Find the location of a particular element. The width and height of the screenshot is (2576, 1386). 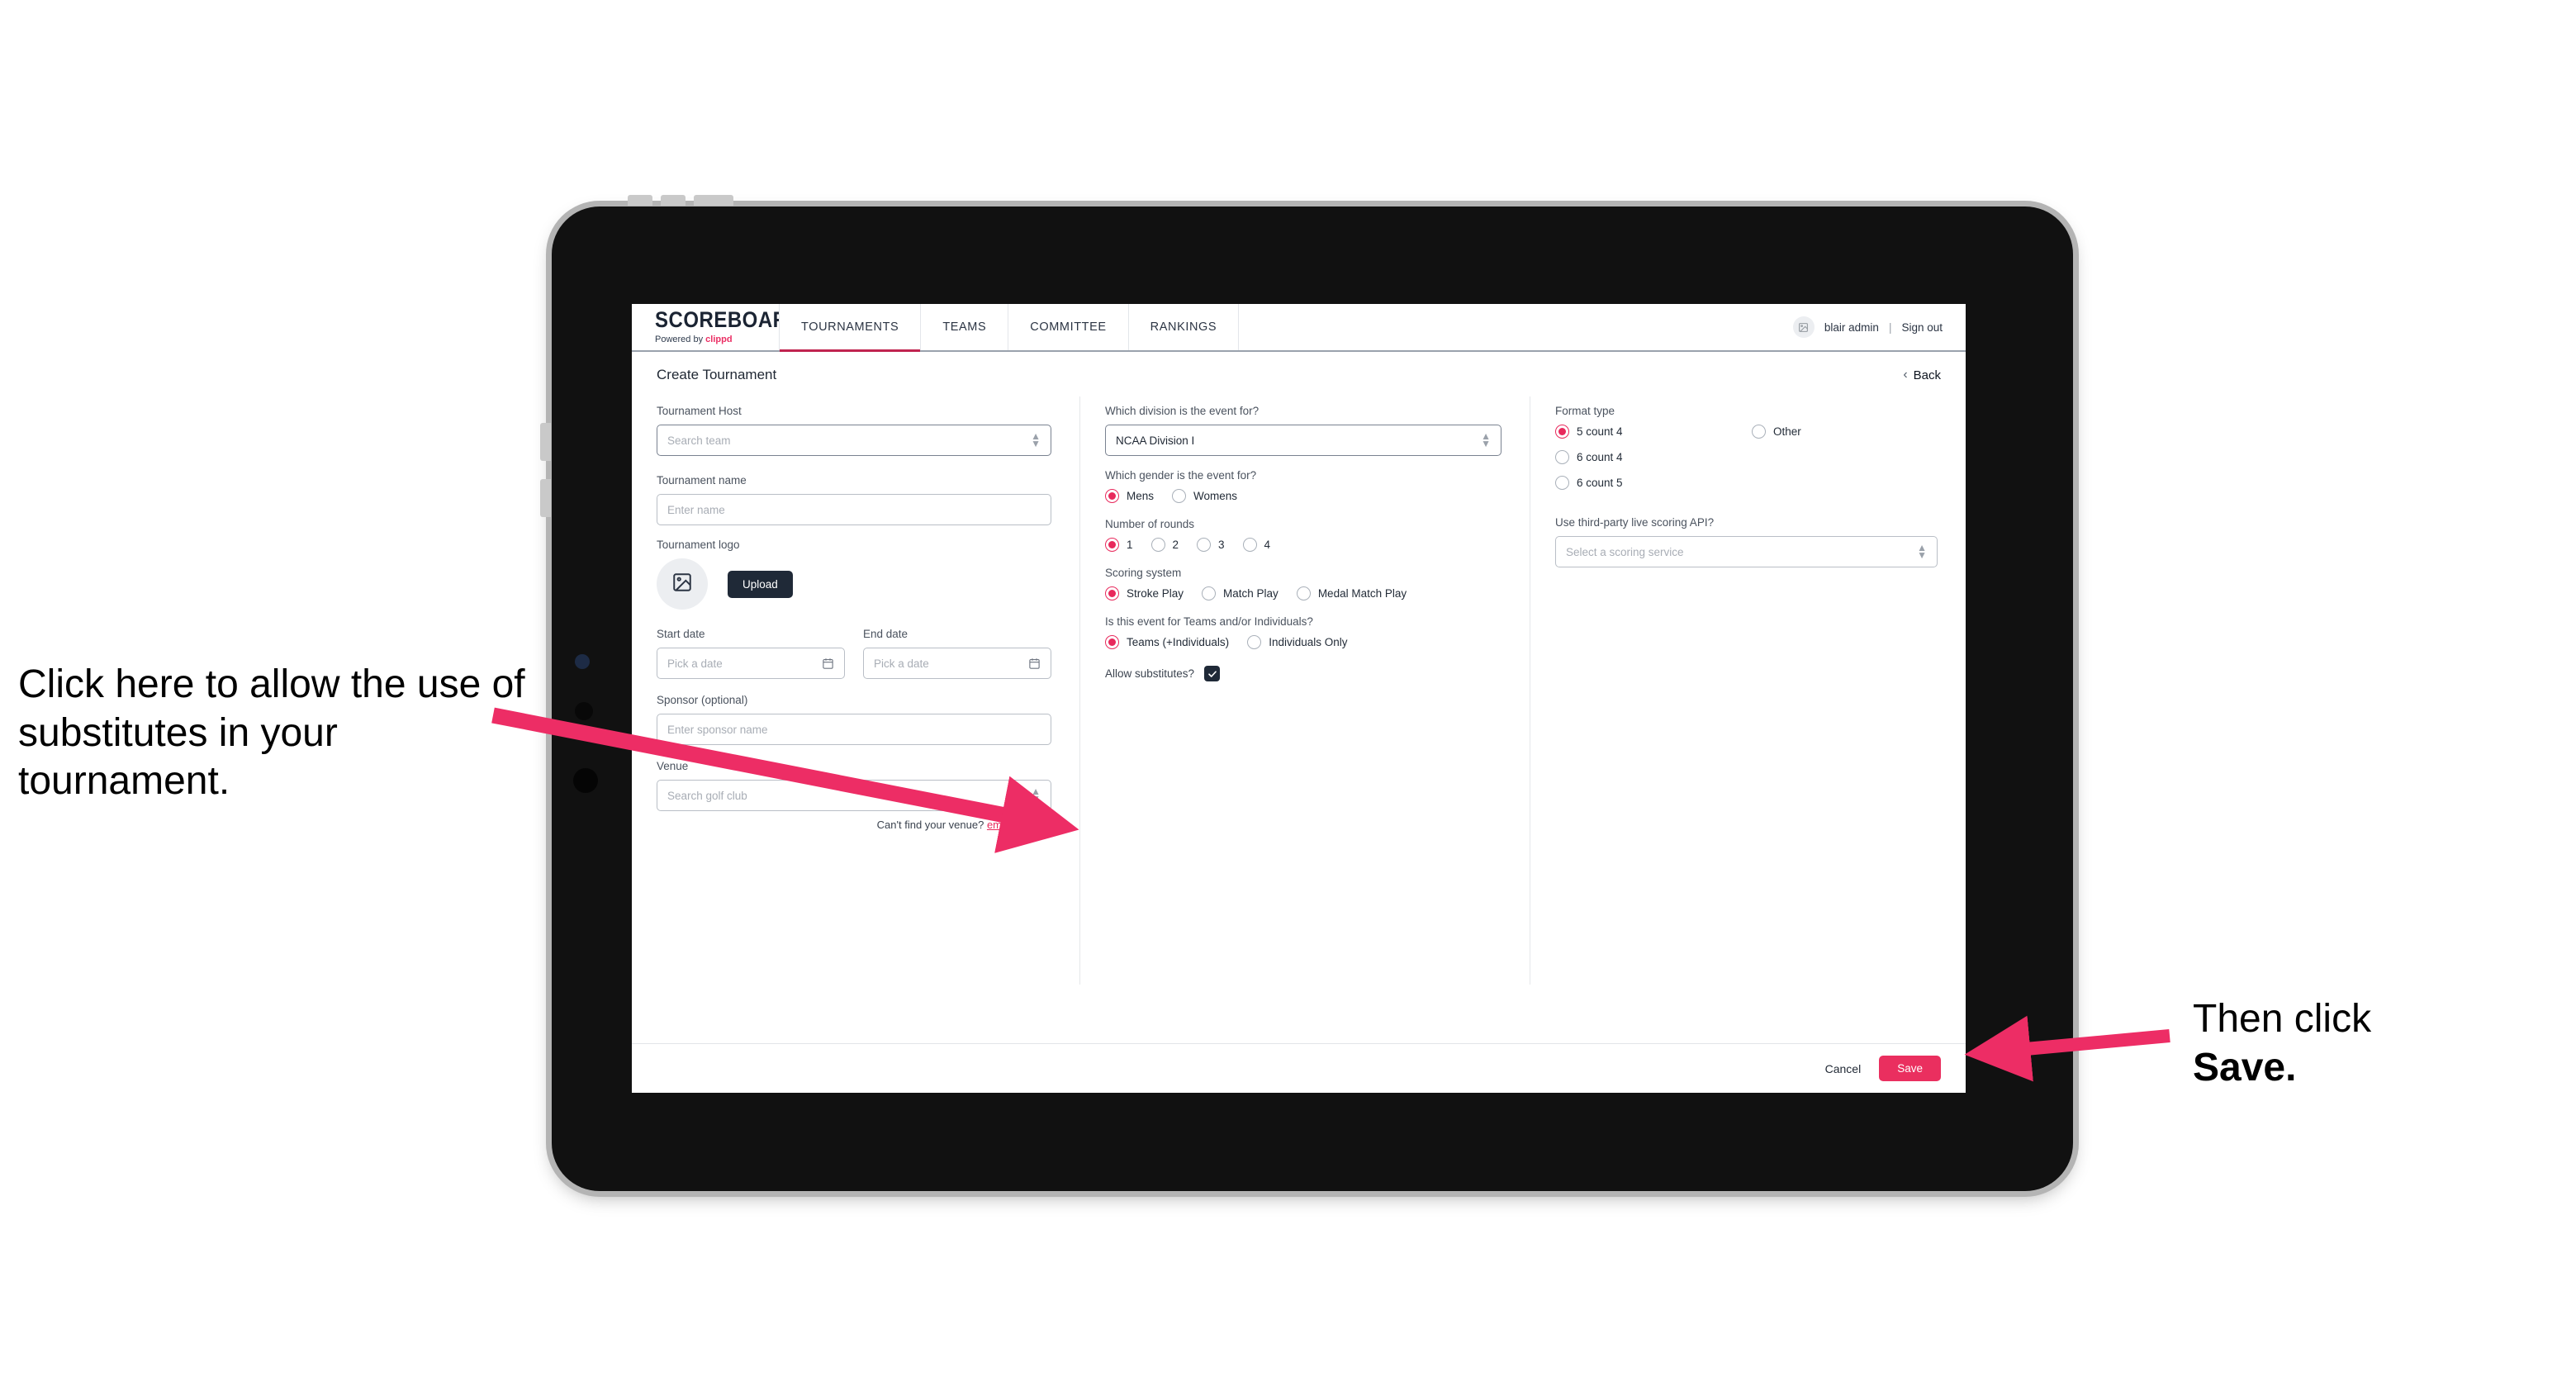

power-button is located at coordinates (640, 200).